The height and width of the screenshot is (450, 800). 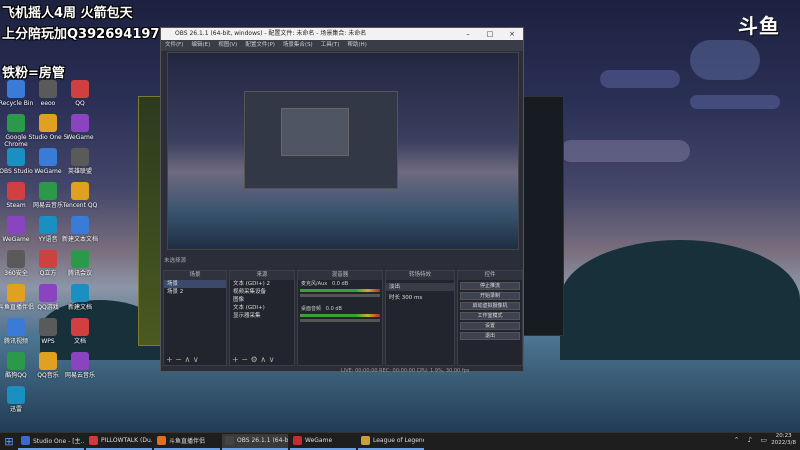 What do you see at coordinates (80, 161) in the screenshot?
I see `desktop-icon: 英雄联盟` at bounding box center [80, 161].